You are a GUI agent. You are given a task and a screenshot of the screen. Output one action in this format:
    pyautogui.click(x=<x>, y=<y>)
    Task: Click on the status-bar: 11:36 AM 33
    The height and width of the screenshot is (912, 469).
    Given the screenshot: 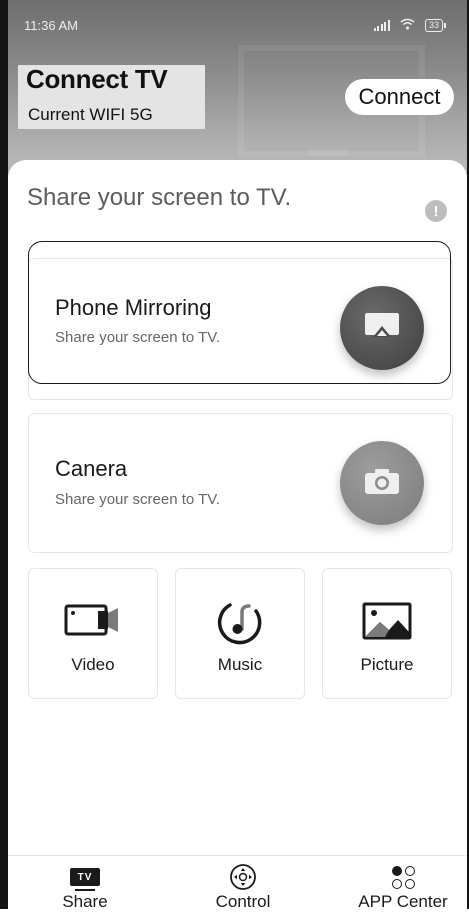 What is the action you would take?
    pyautogui.click(x=234, y=28)
    